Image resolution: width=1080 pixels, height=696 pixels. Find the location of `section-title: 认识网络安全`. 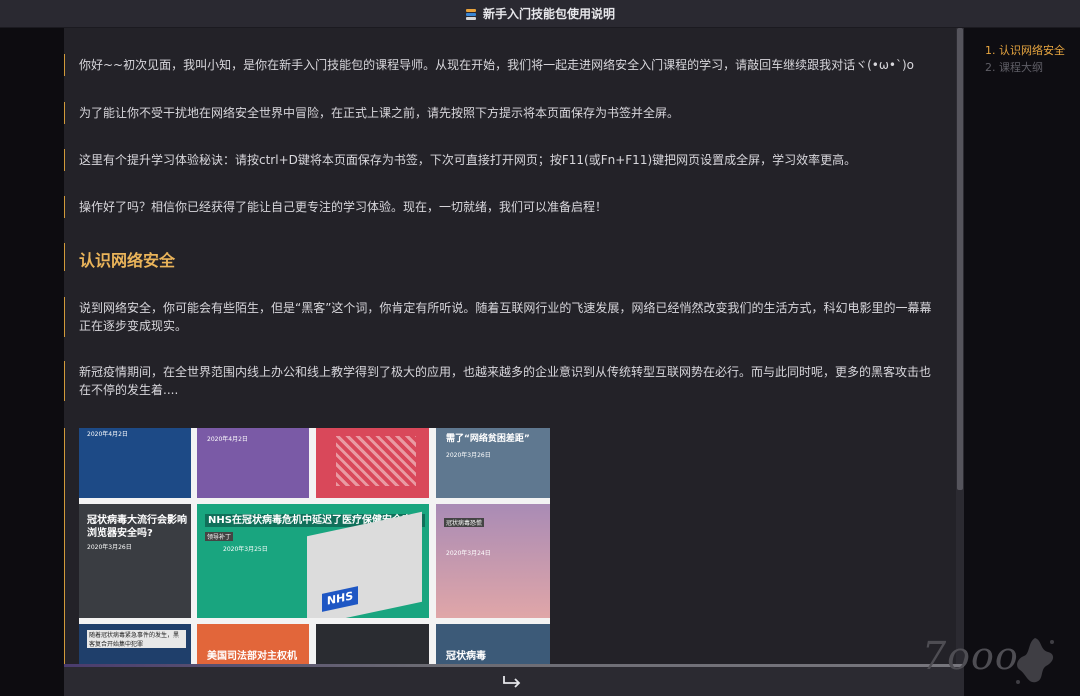

section-title: 认识网络安全 is located at coordinates (127, 260).